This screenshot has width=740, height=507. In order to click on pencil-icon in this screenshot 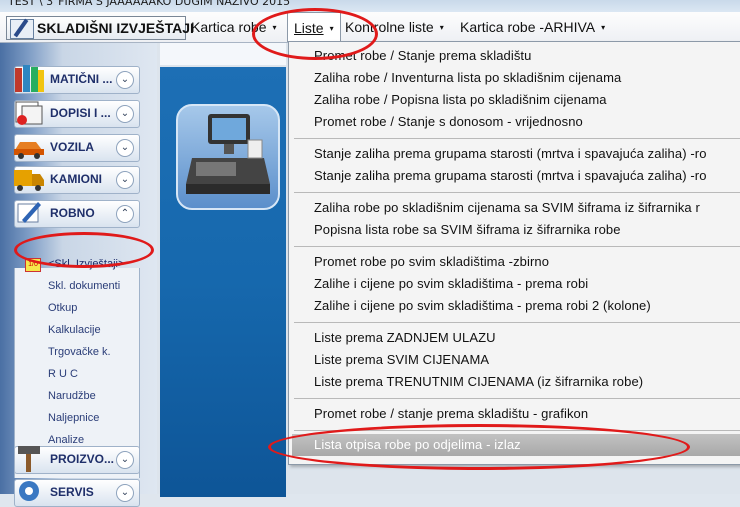, I will do `click(29, 212)`.